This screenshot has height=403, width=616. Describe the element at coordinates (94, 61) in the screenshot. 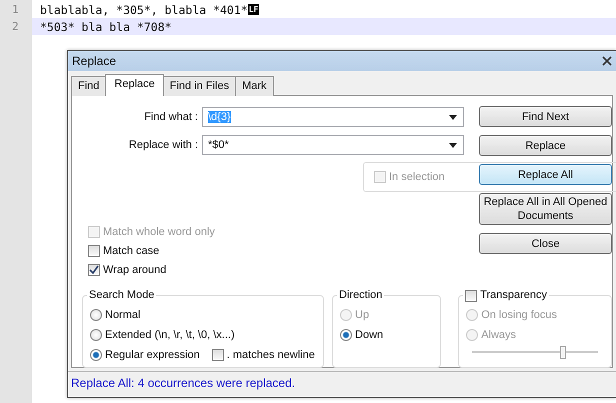

I see `window-title: Replace` at that location.